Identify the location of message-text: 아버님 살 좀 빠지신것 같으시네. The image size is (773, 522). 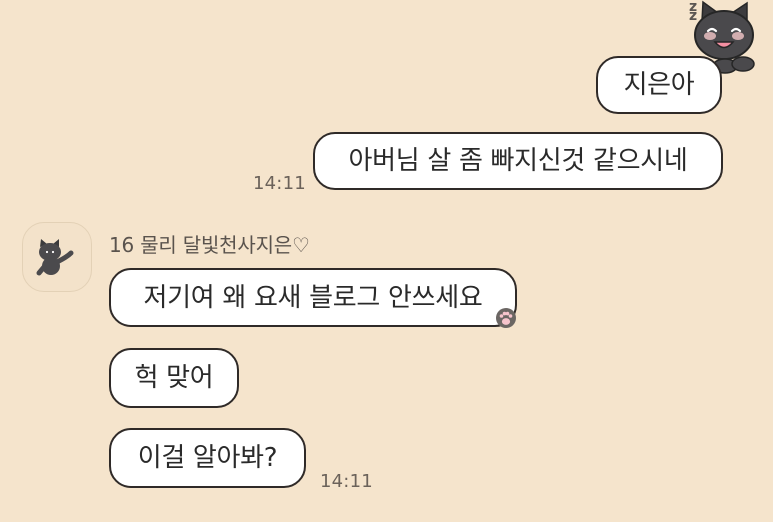
(518, 161).